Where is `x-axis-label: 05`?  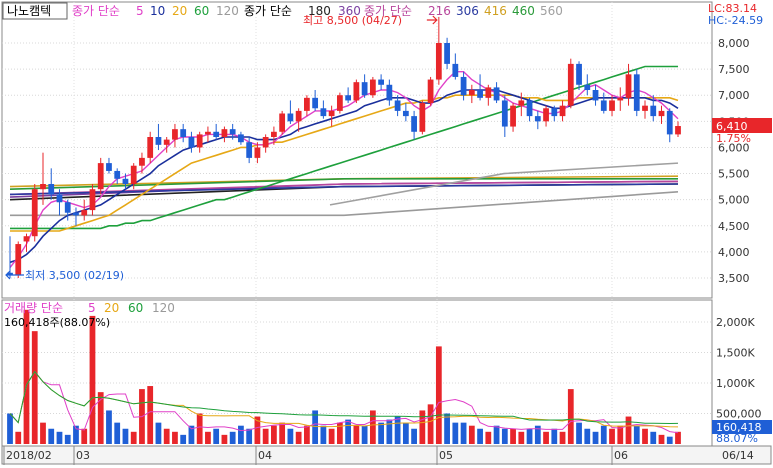 x-axis-label: 05 is located at coordinates (446, 455).